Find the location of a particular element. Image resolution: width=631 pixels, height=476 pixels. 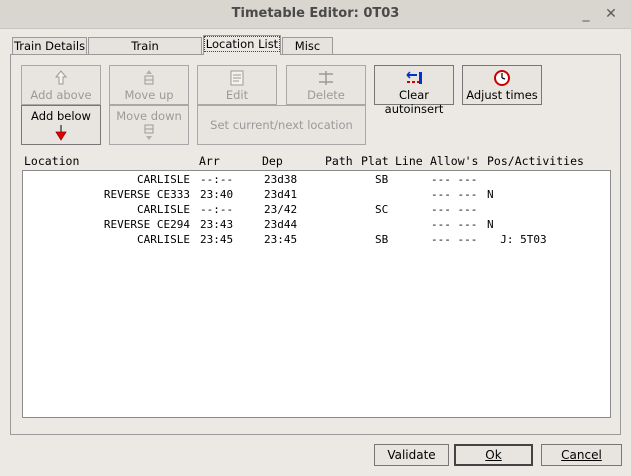

adjust-times-button: Adjust times is located at coordinates (502, 85).